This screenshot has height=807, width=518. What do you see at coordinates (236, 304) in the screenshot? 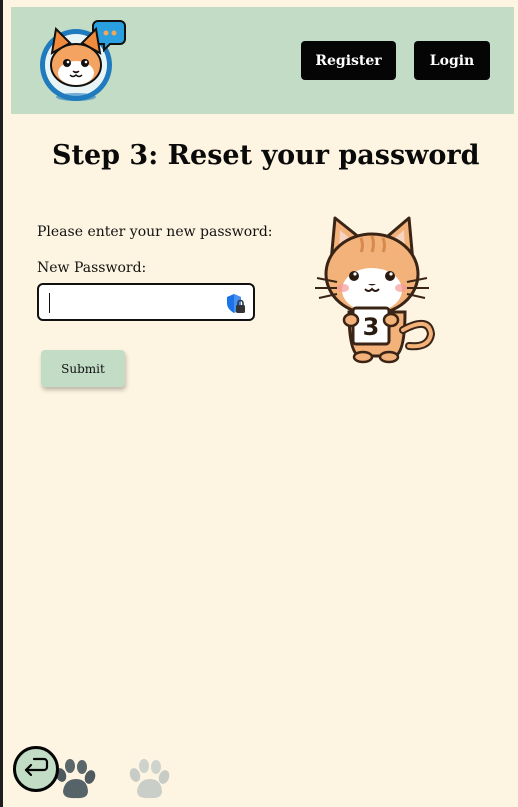
I see `password-manager-shield-icon` at bounding box center [236, 304].